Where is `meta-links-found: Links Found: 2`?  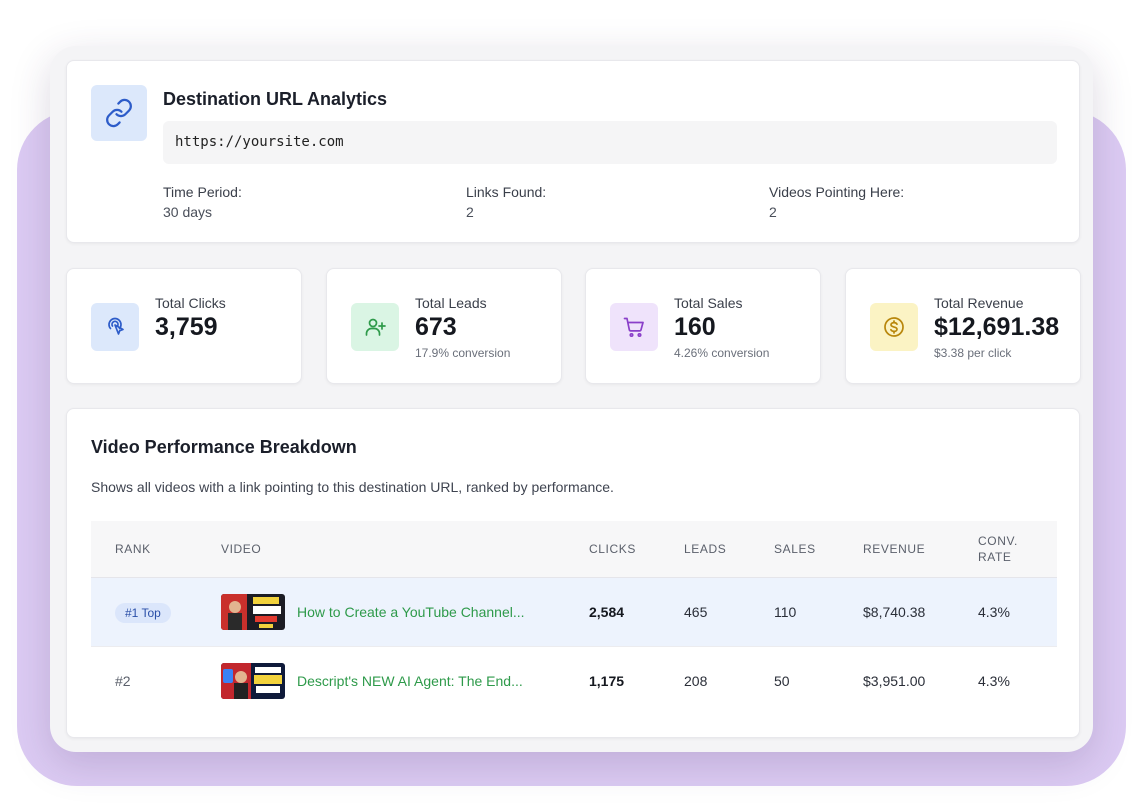 meta-links-found: Links Found: 2 is located at coordinates (506, 202).